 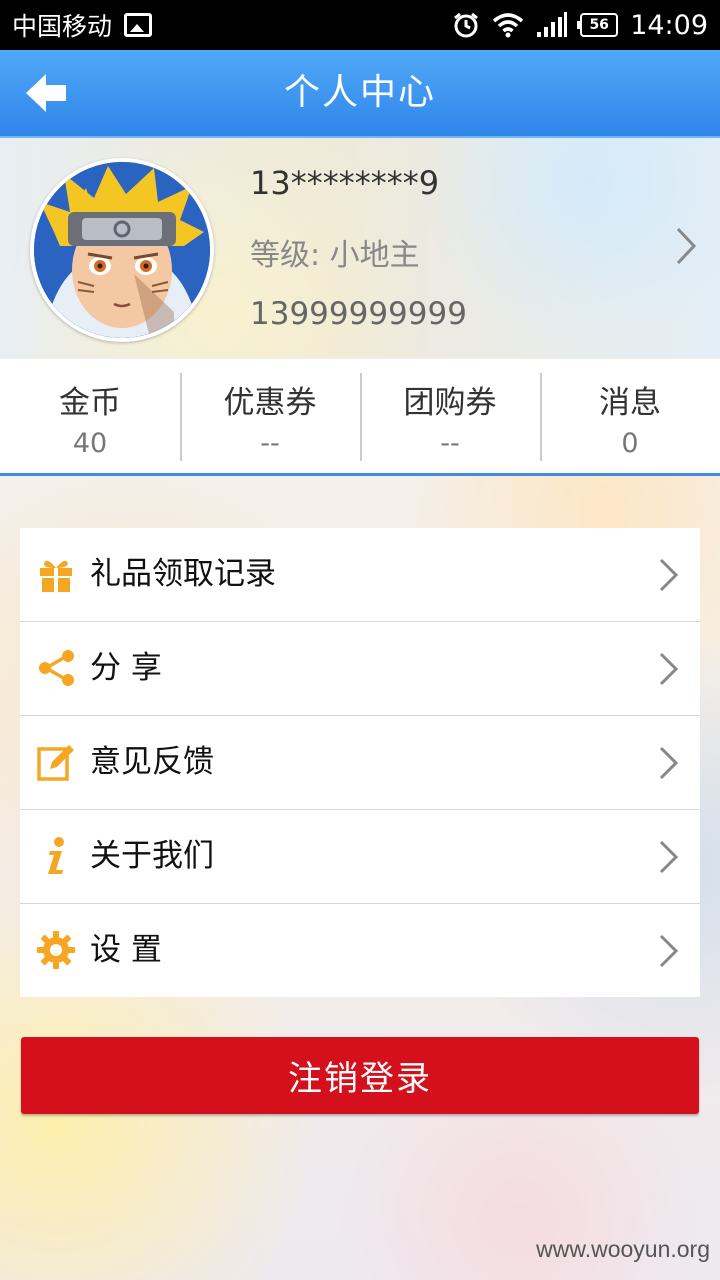 What do you see at coordinates (630, 403) in the screenshot?
I see `stat-label: 消息` at bounding box center [630, 403].